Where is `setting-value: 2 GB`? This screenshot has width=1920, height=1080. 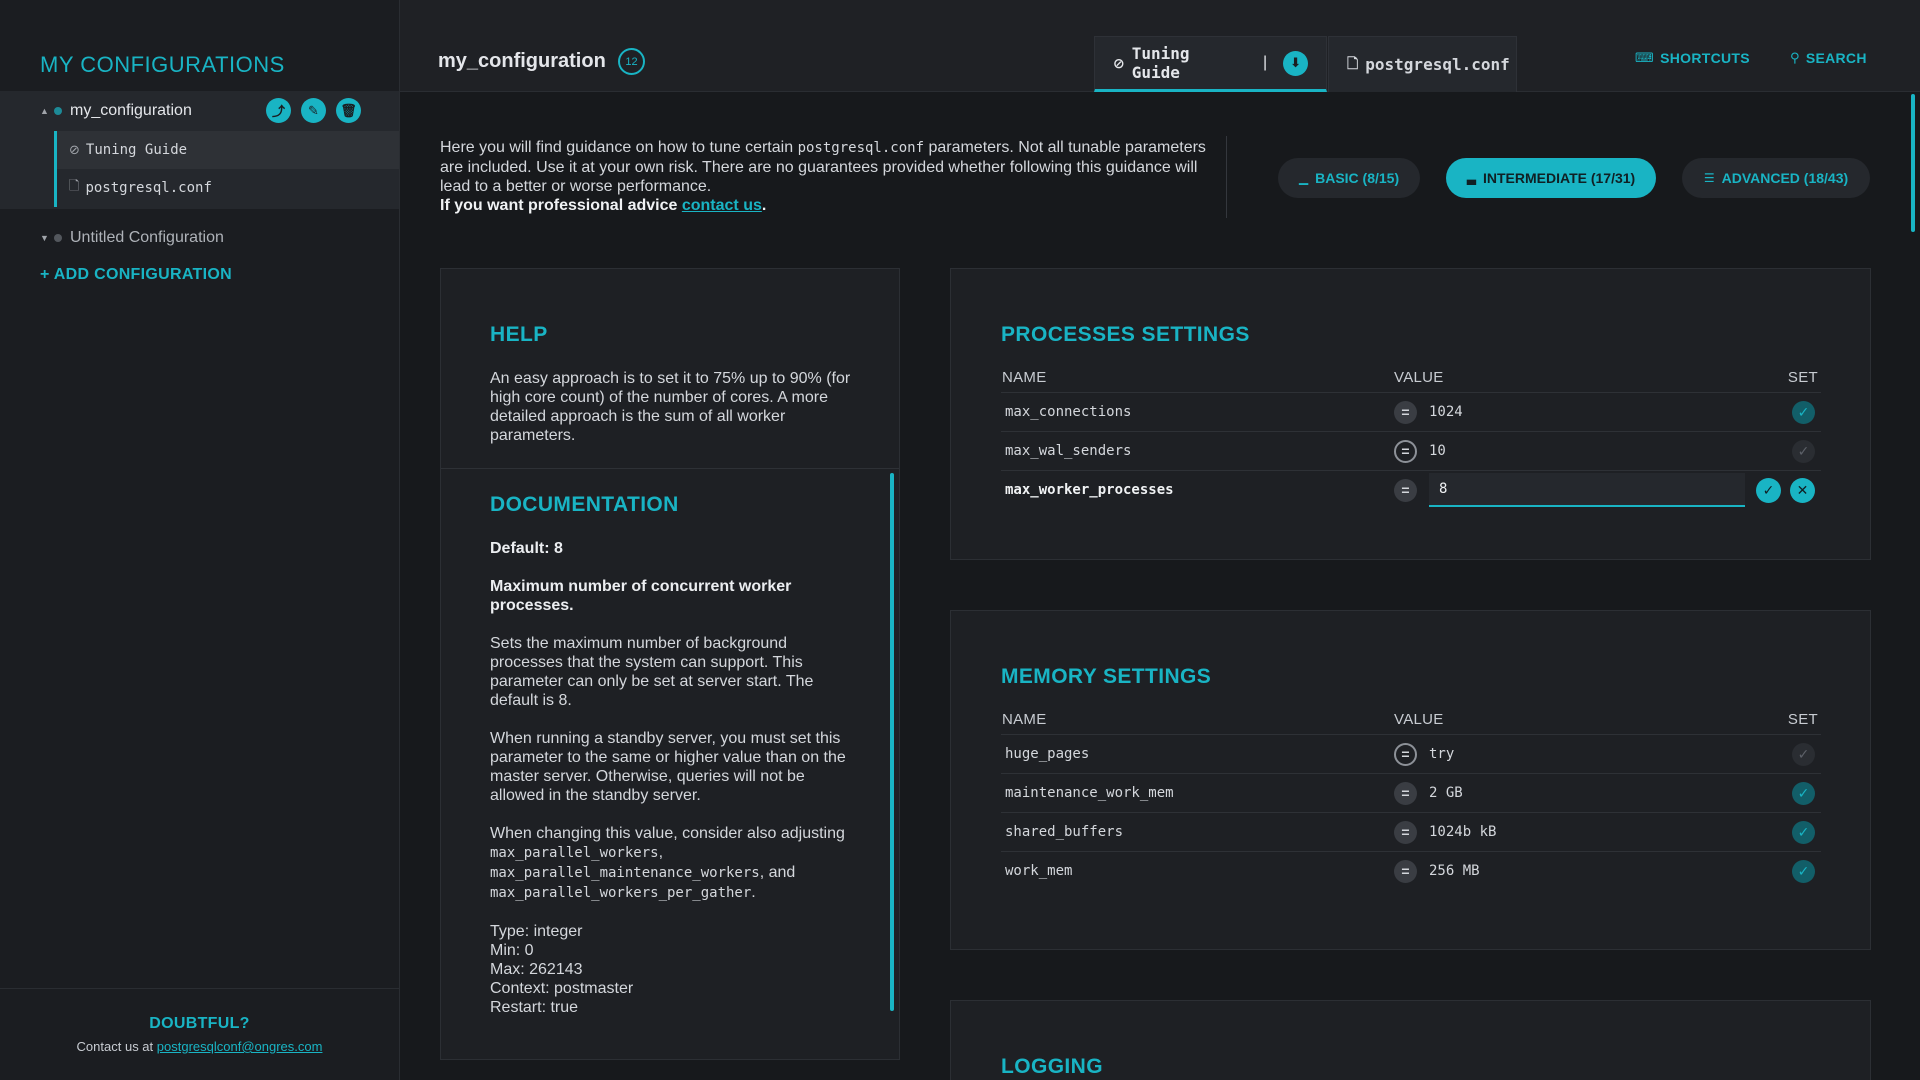
setting-value: 2 GB is located at coordinates (1446, 793).